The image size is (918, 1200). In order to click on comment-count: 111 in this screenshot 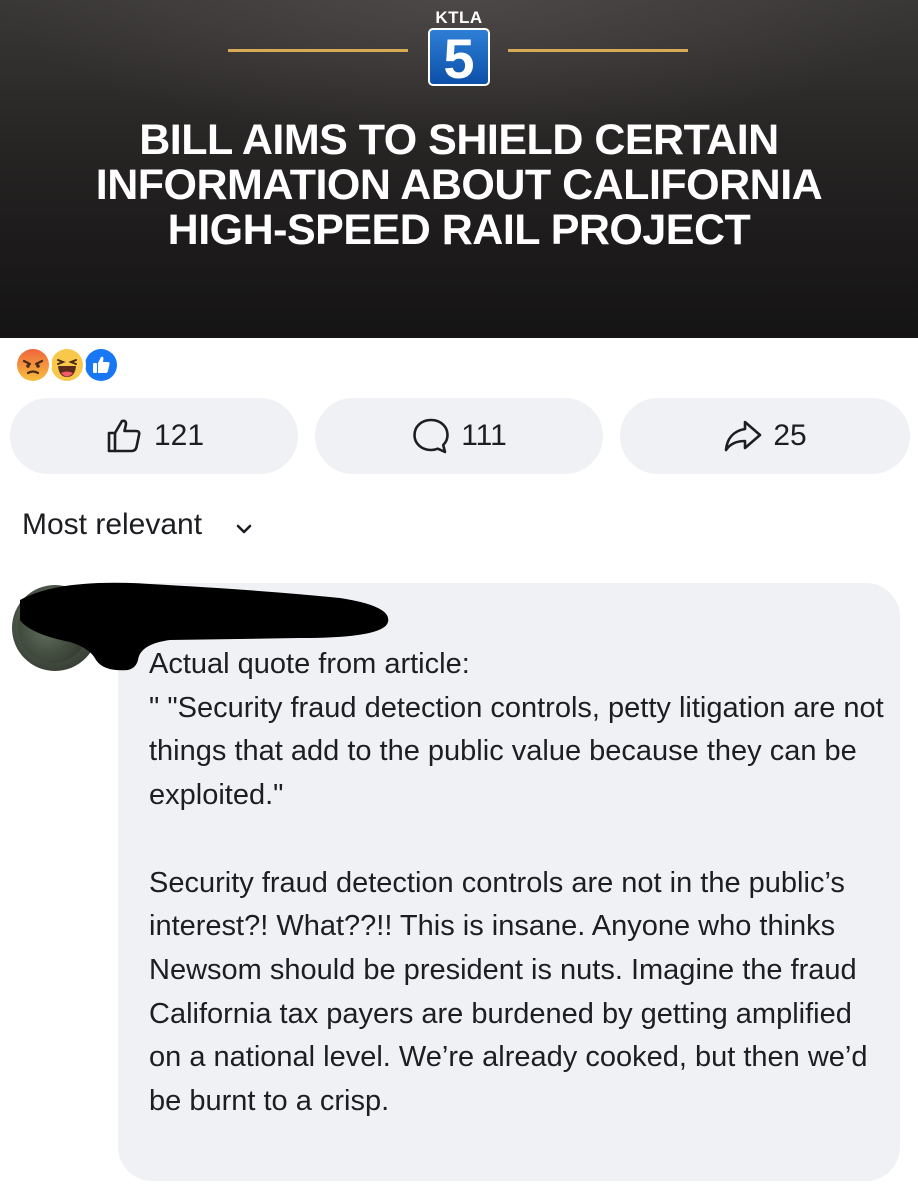, I will do `click(484, 435)`.